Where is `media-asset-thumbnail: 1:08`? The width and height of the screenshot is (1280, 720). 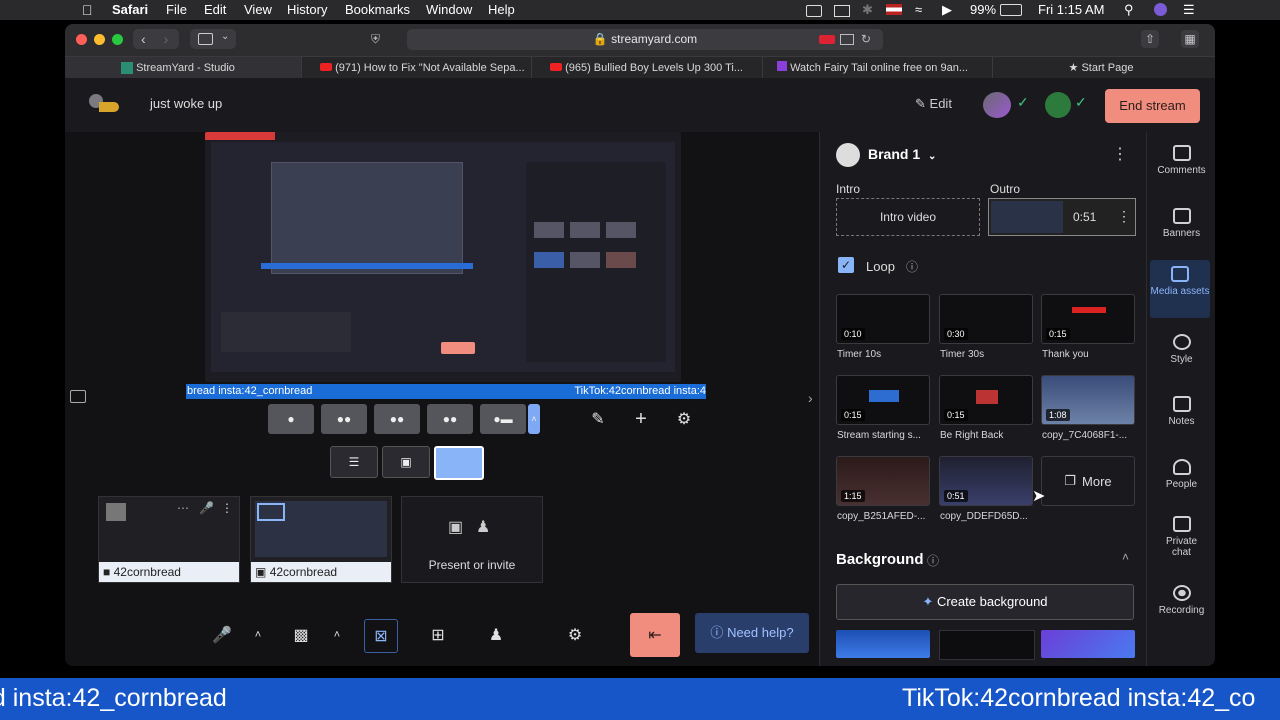 media-asset-thumbnail: 1:08 is located at coordinates (1088, 400).